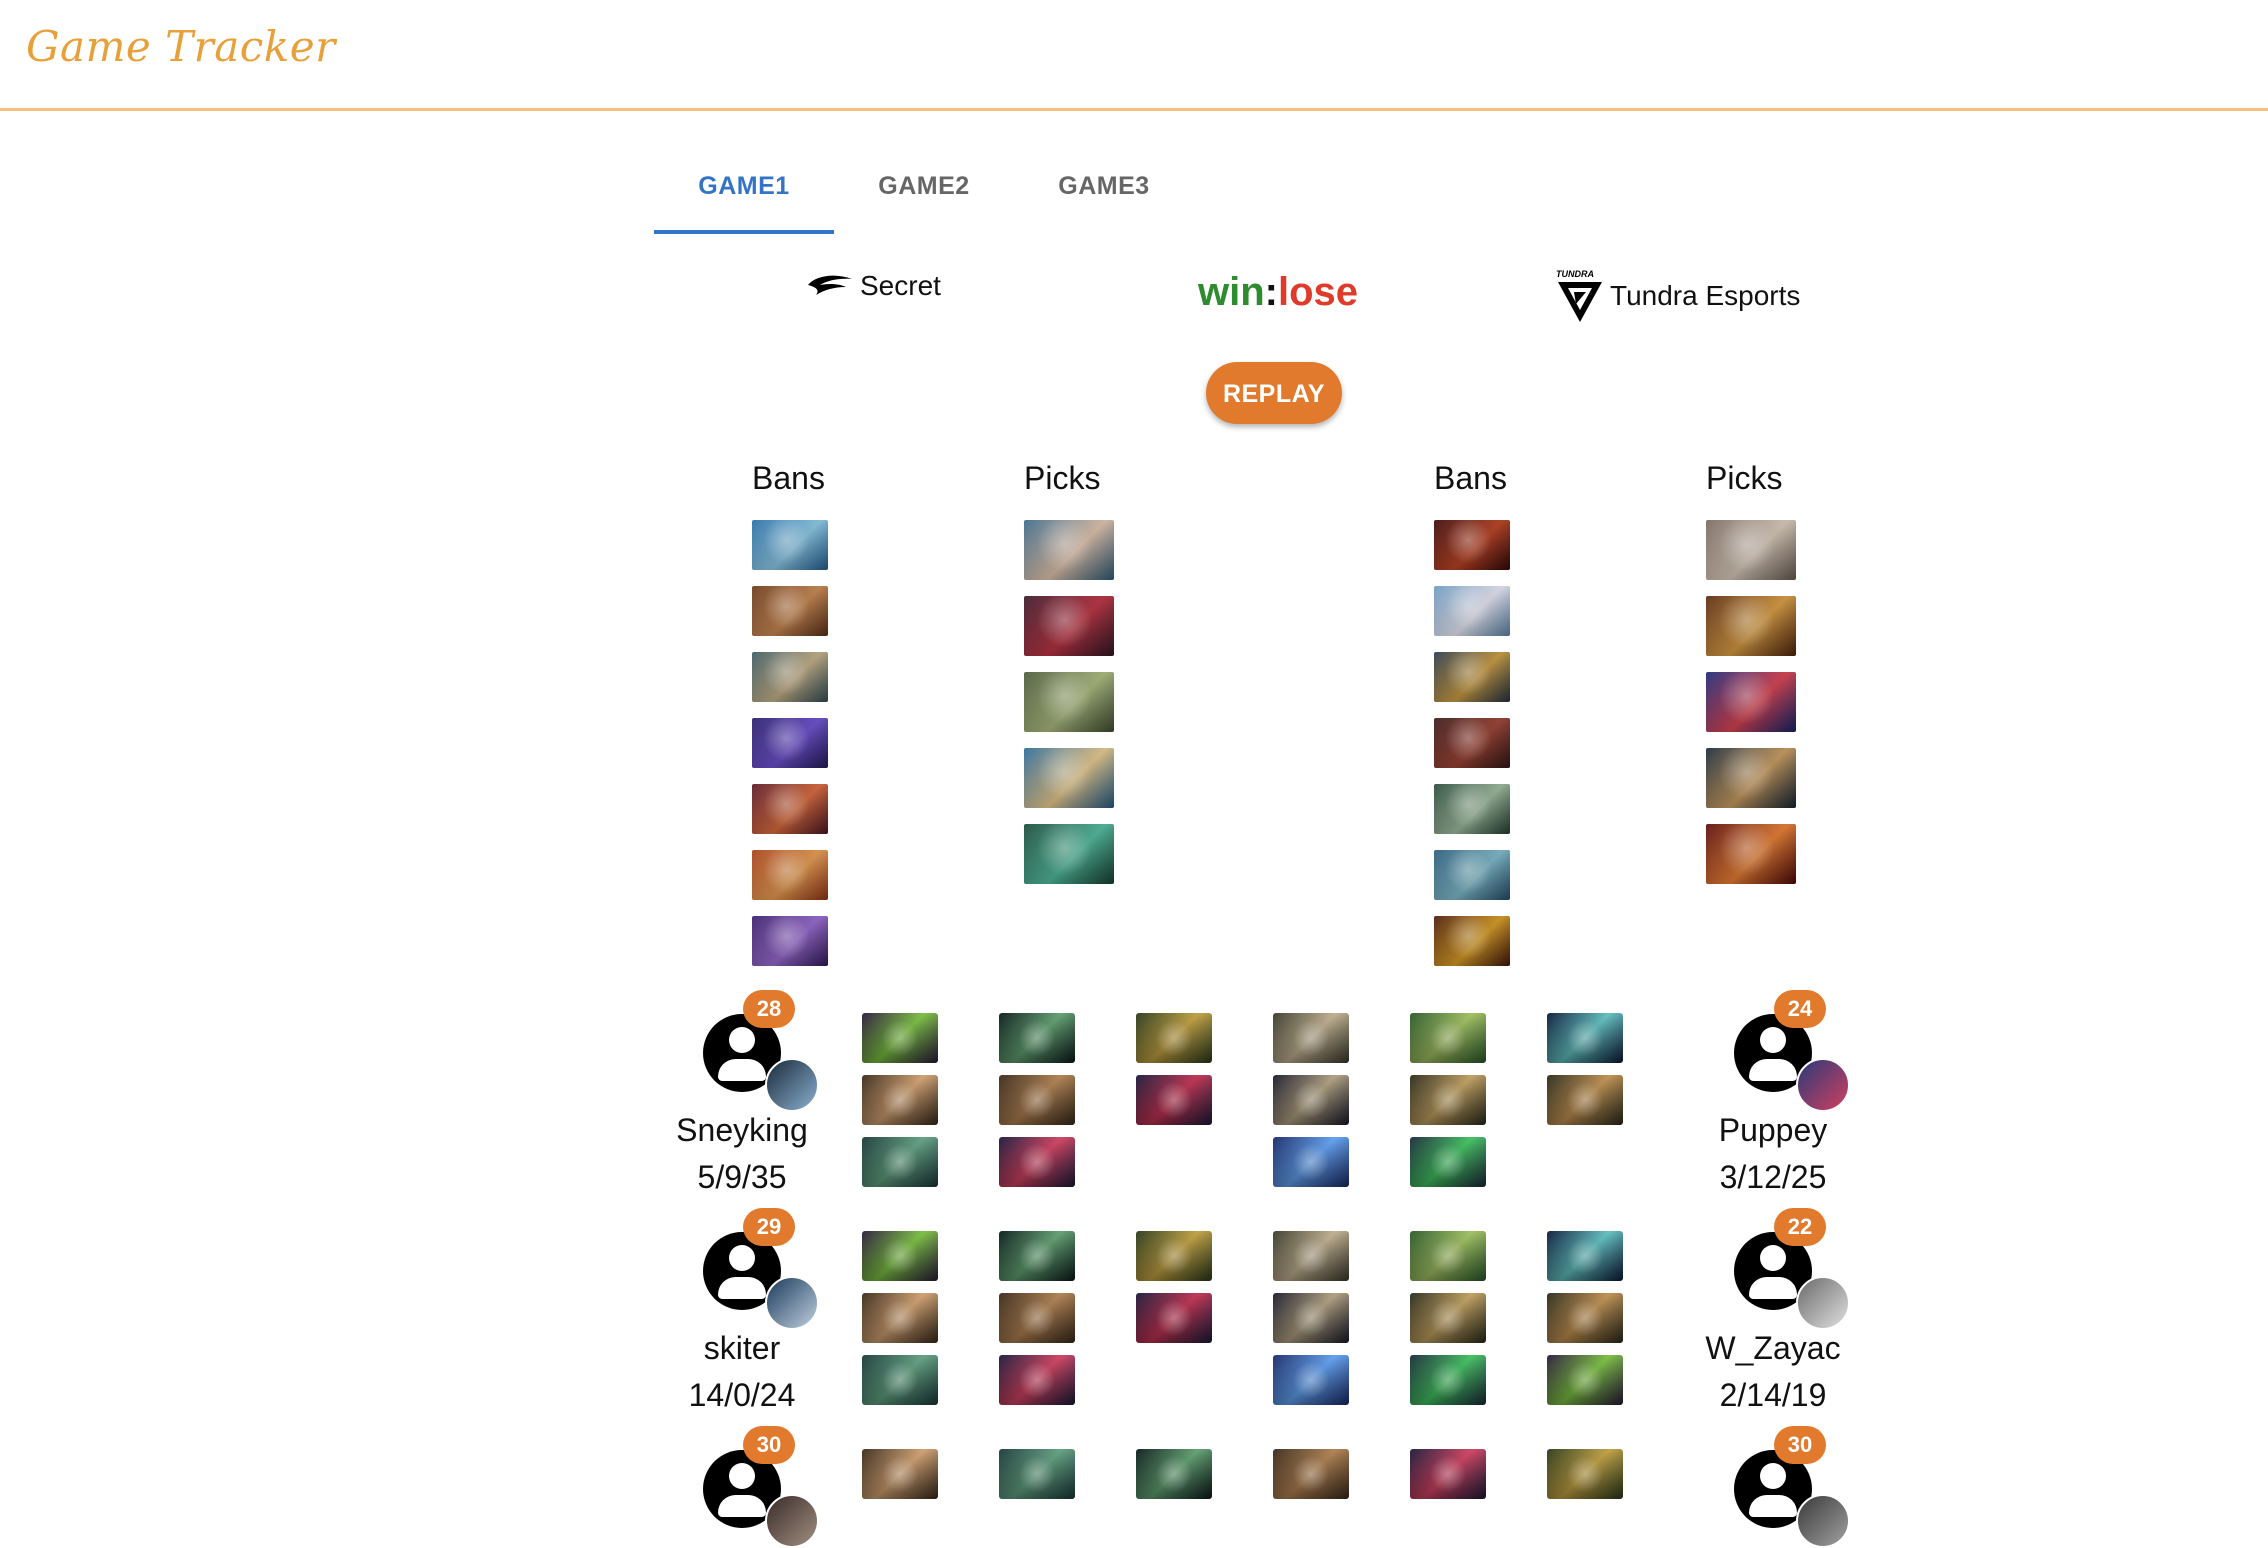  I want to click on right-bans-label: Bans, so click(1470, 478).